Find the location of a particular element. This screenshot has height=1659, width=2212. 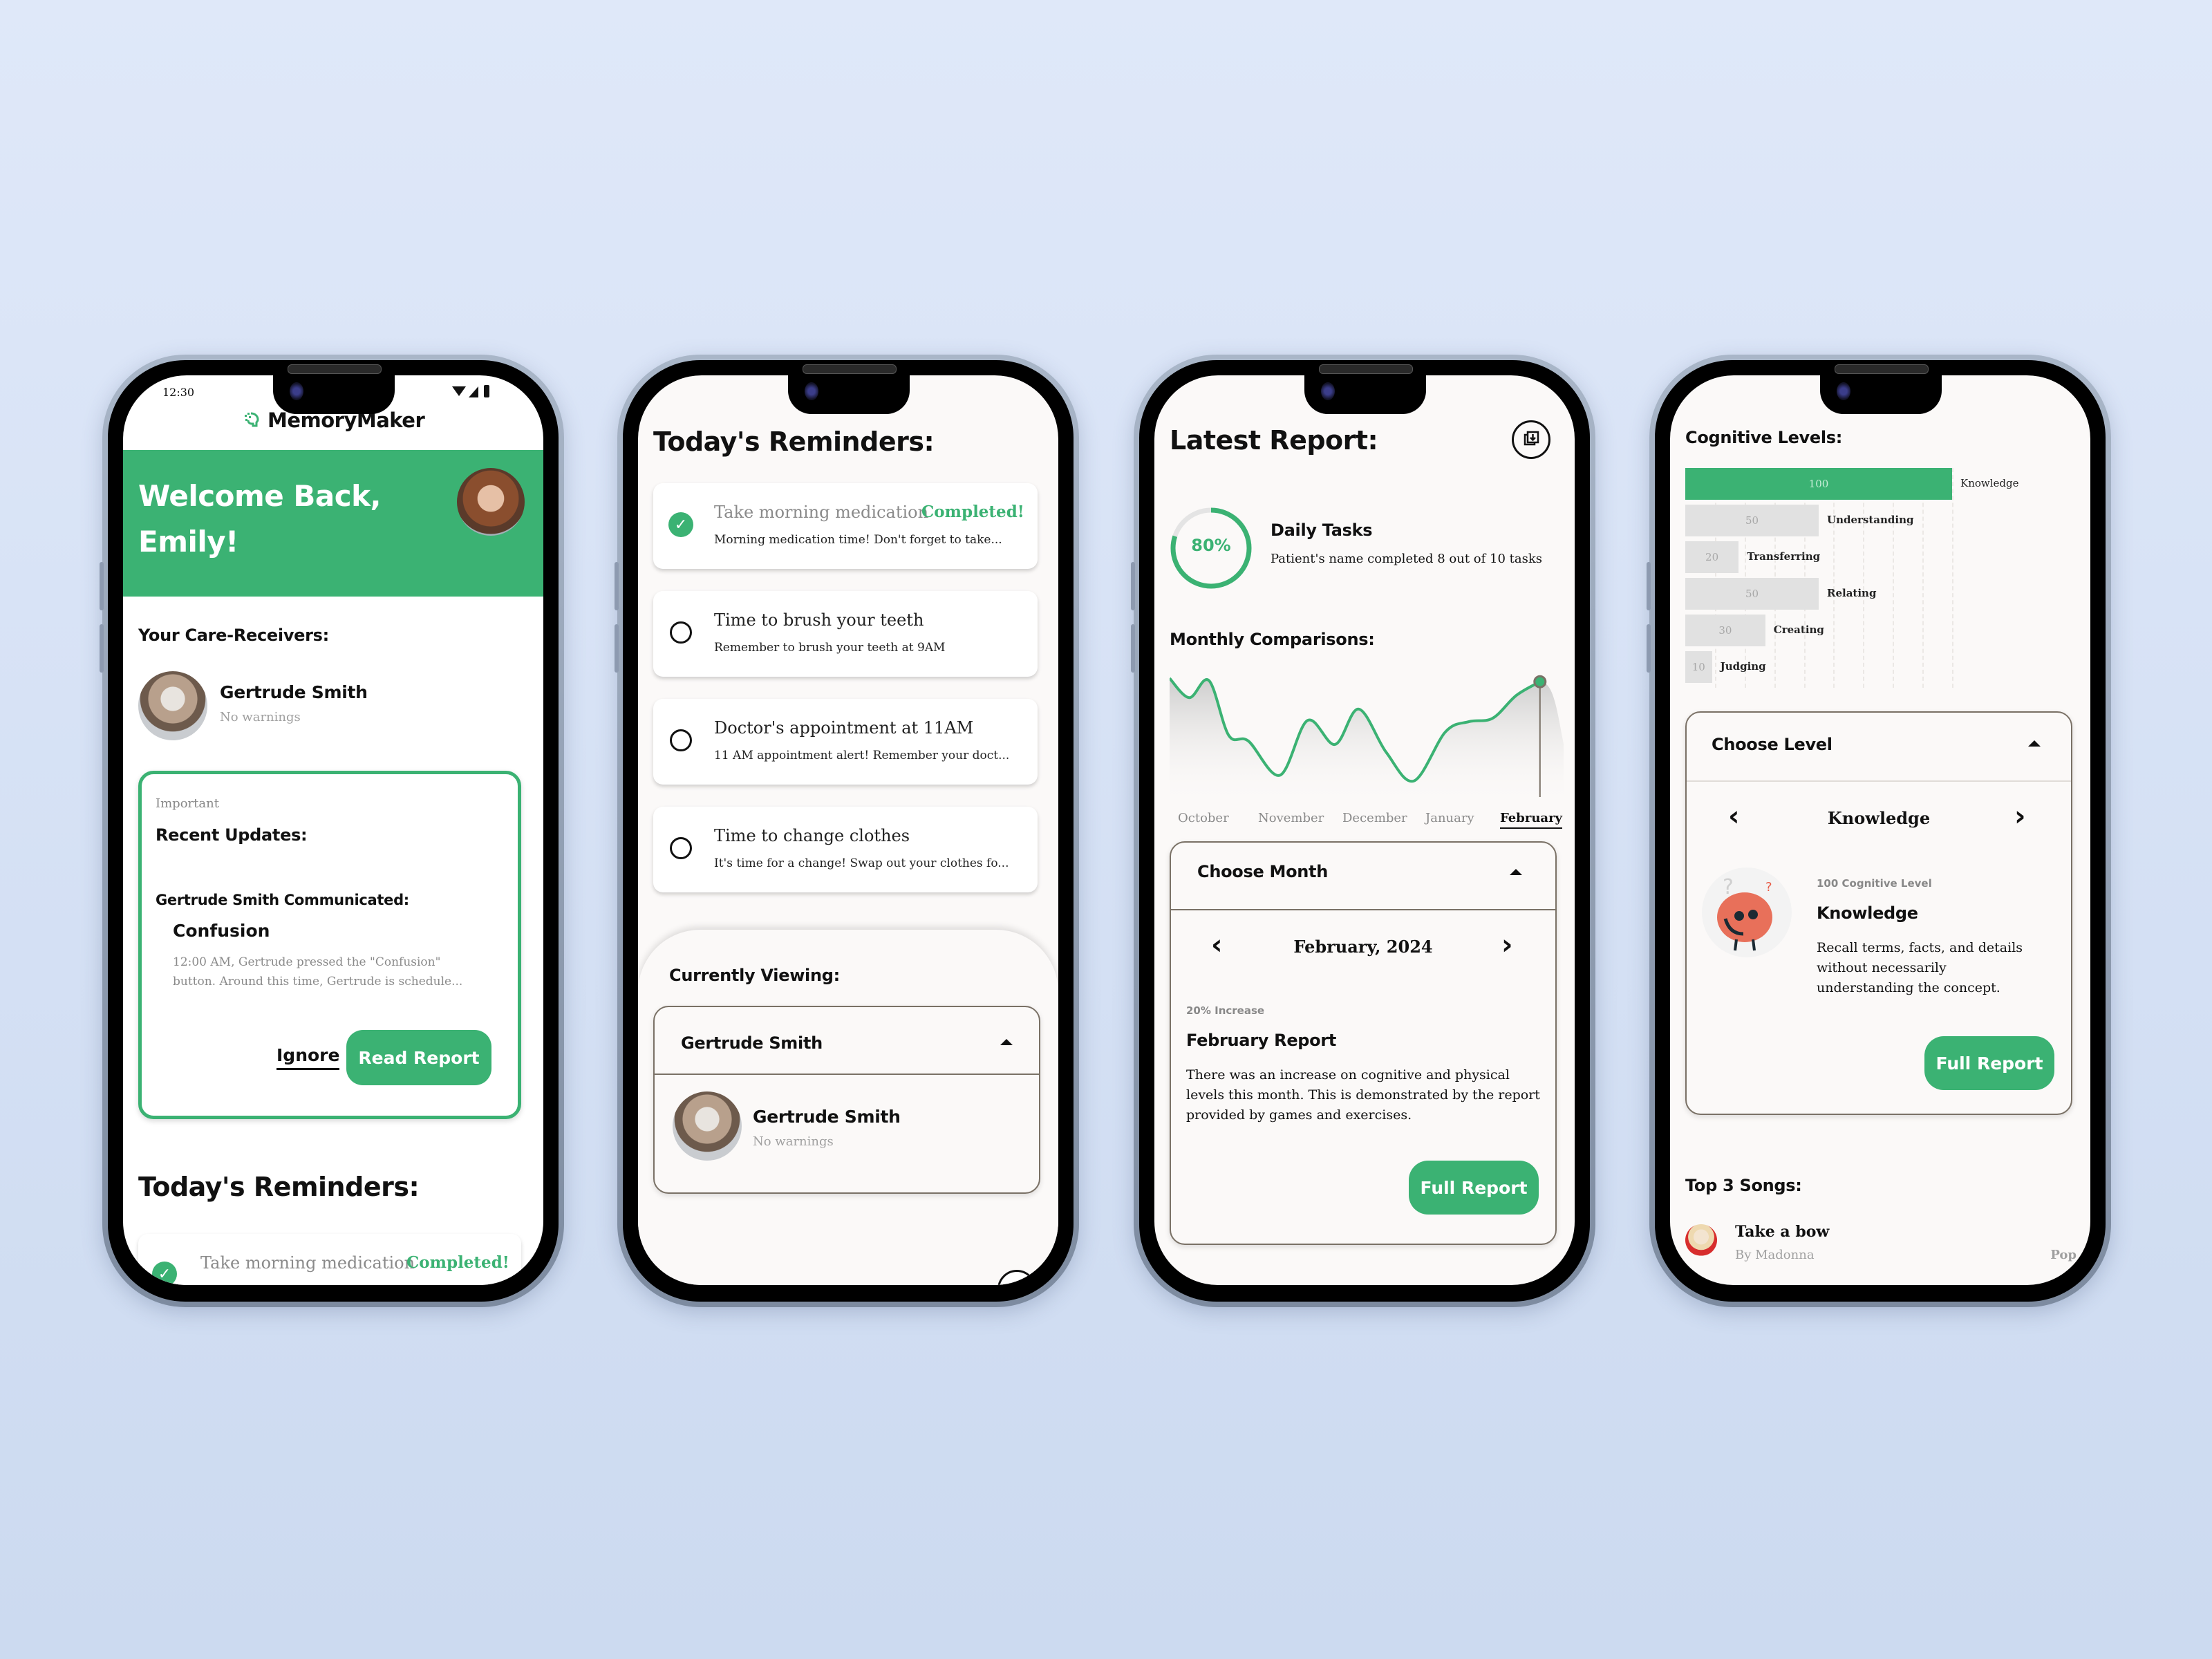

dropdown-option: Gertrude Smith No warnings is located at coordinates (847, 1131).